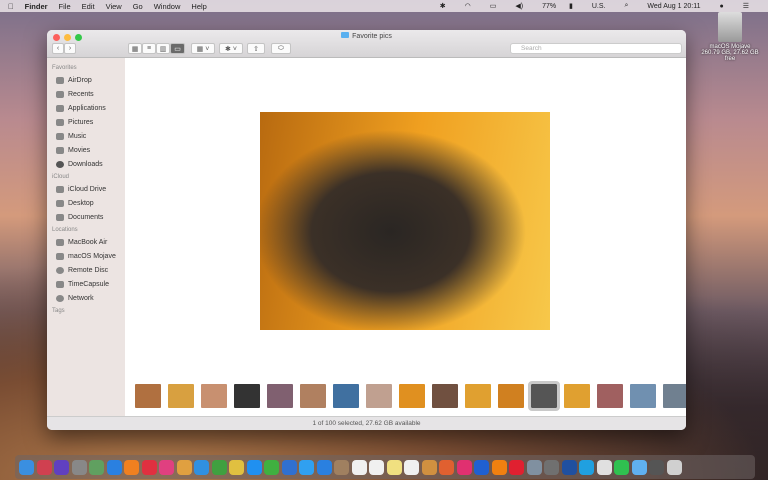 The image size is (768, 480). I want to click on dock-textedit-icon, so click(604, 467).